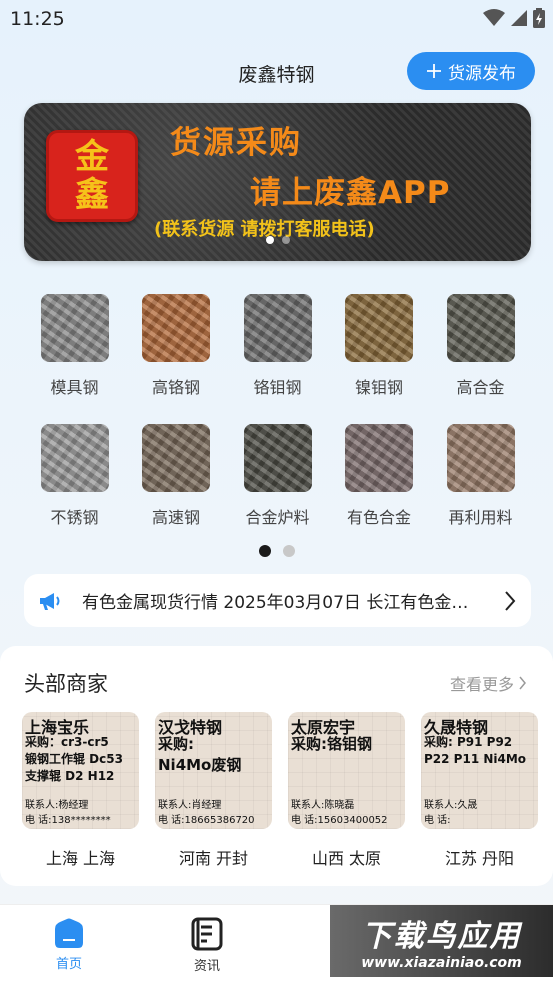  Describe the element at coordinates (74, 517) in the screenshot. I see `category-label: 不锈钢` at that location.